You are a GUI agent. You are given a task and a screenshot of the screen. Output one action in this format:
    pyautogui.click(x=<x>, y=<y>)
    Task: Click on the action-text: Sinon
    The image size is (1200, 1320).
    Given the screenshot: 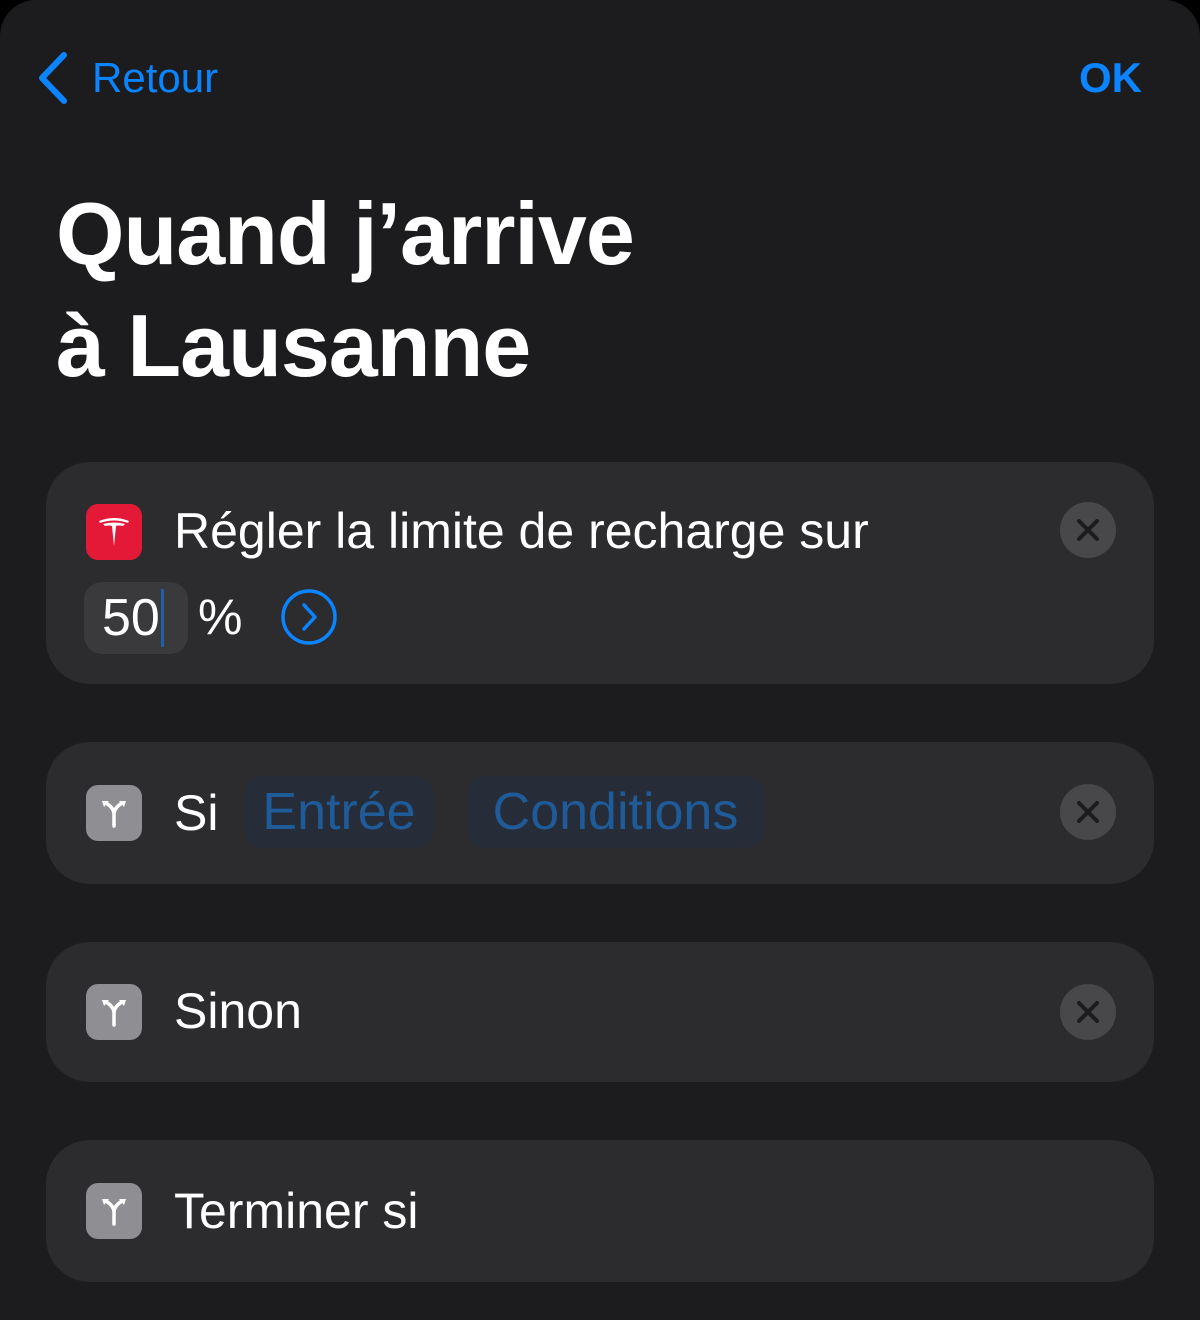 What is the action you would take?
    pyautogui.click(x=238, y=1011)
    